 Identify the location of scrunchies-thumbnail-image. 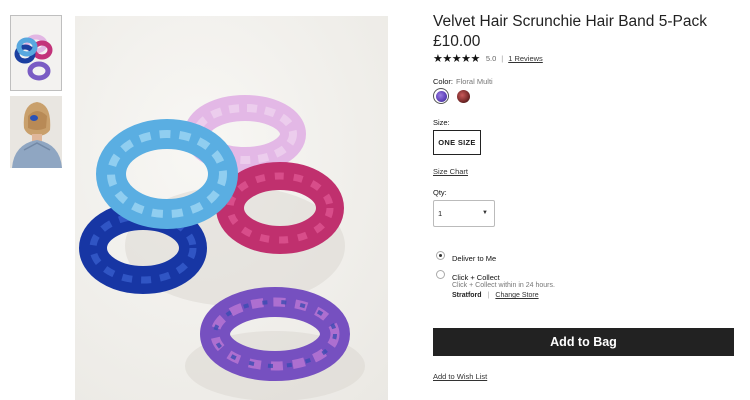
(36, 53).